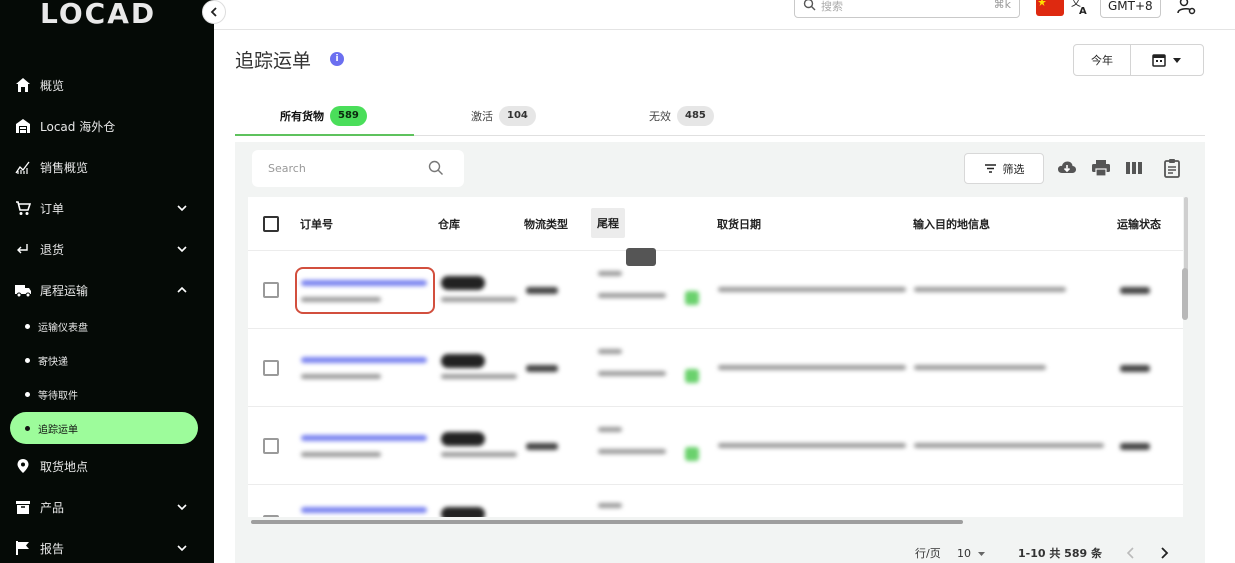  I want to click on caret-down-icon, so click(1177, 60).